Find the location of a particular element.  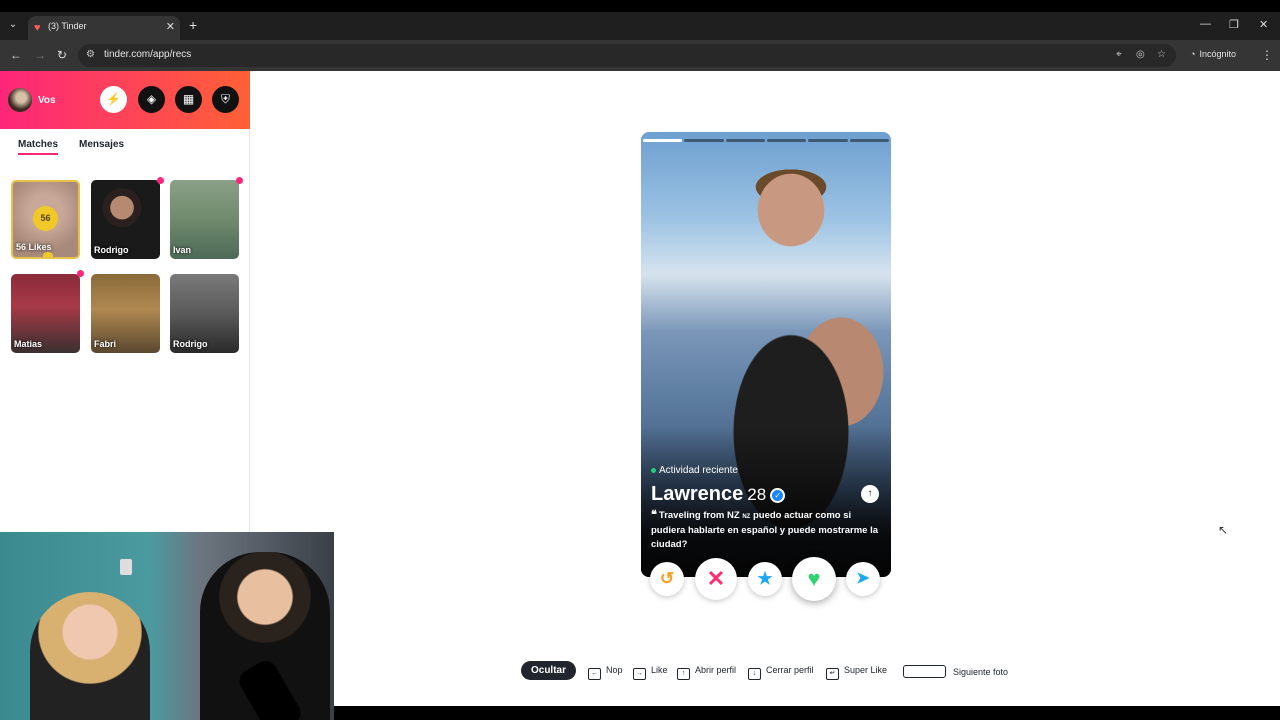

recent-activity: Actividad reciente is located at coordinates (694, 470).